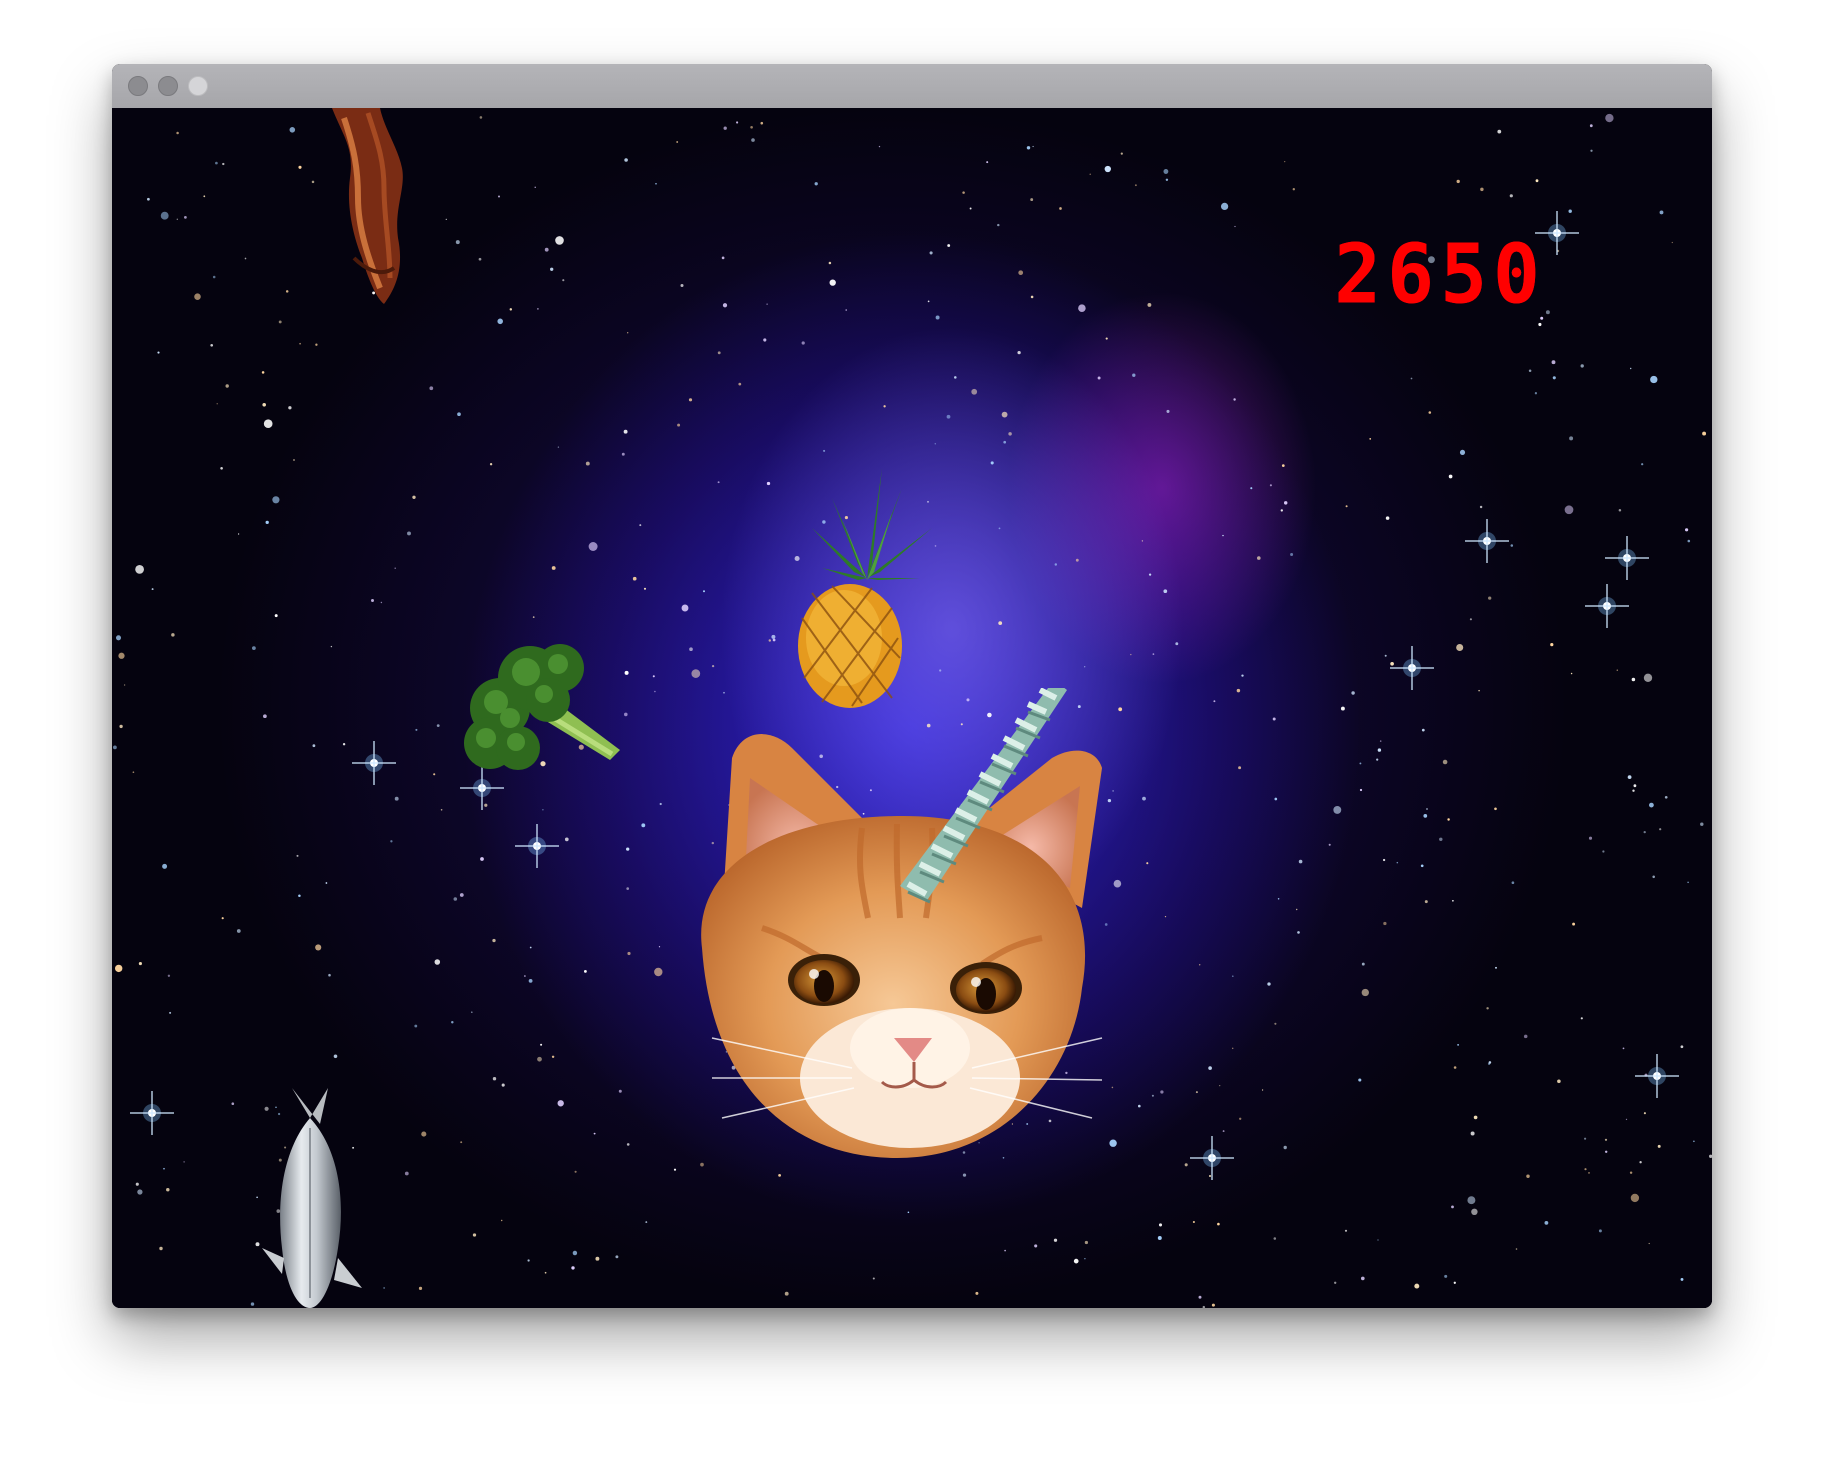 Image resolution: width=1824 pixels, height=1468 pixels. I want to click on maximize-button, so click(198, 86).